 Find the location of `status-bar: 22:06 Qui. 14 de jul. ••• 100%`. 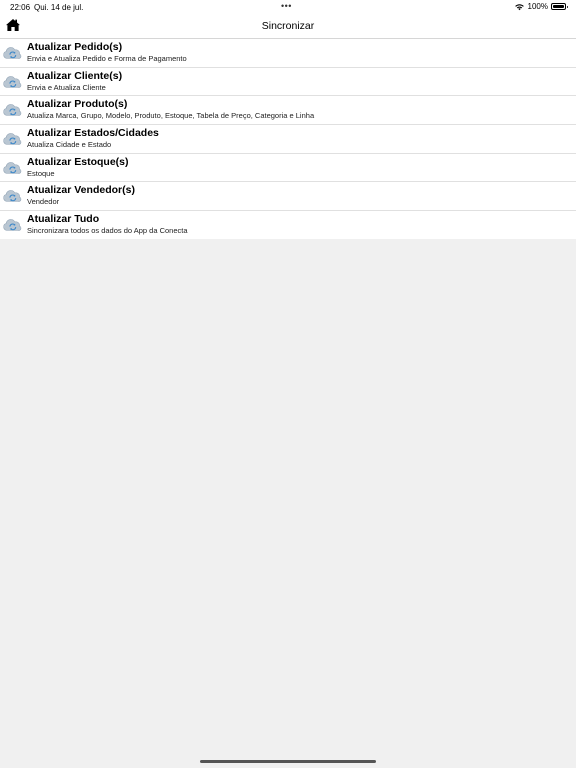

status-bar: 22:06 Qui. 14 de jul. ••• 100% is located at coordinates (288, 7).